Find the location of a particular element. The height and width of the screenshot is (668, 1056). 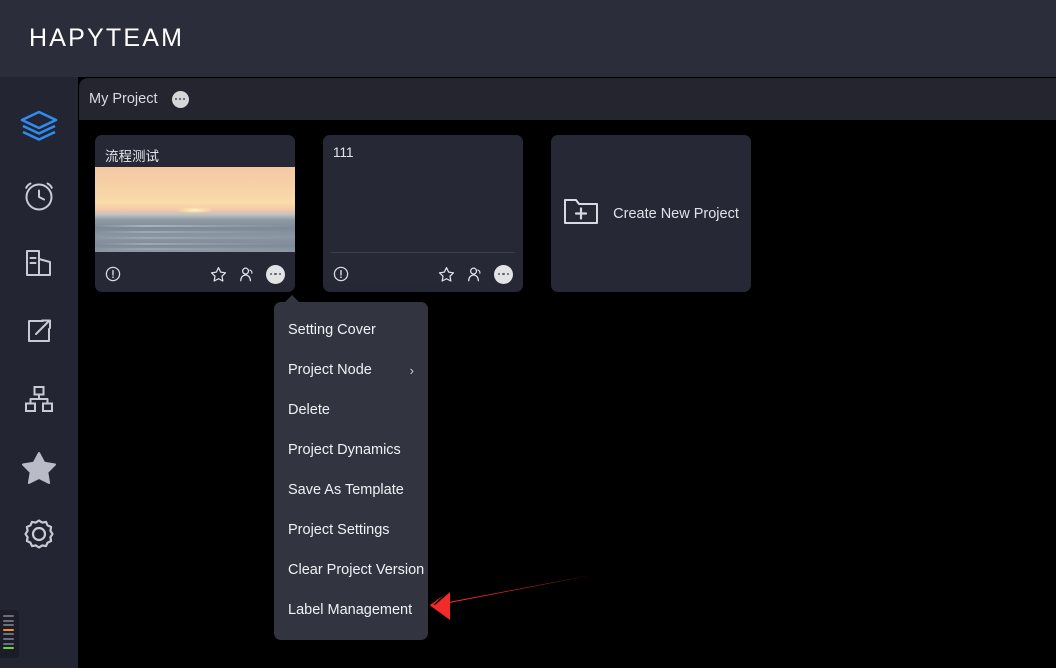

app-header: HAPYTEAM is located at coordinates (528, 38).